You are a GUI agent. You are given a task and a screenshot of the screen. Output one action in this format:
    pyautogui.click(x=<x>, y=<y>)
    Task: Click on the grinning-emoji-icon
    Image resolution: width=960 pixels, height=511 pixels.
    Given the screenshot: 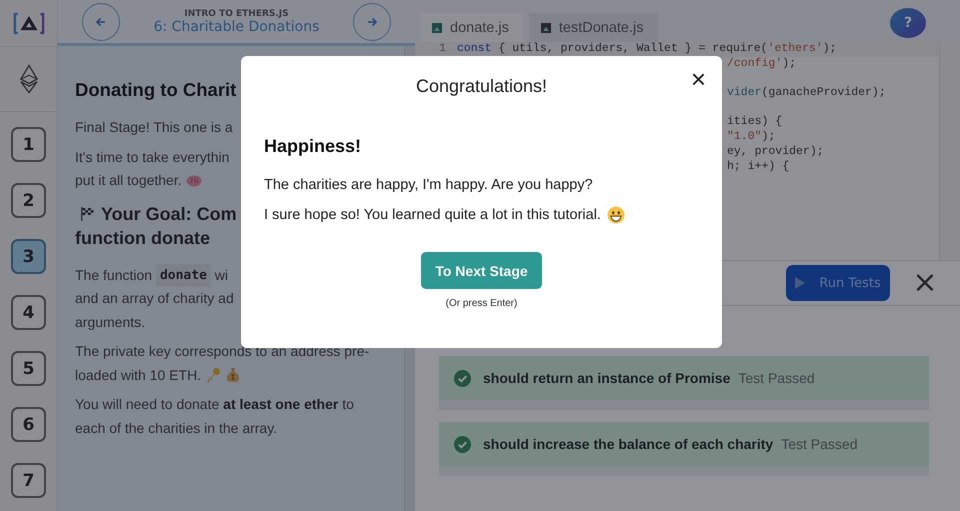 What is the action you would take?
    pyautogui.click(x=615, y=215)
    